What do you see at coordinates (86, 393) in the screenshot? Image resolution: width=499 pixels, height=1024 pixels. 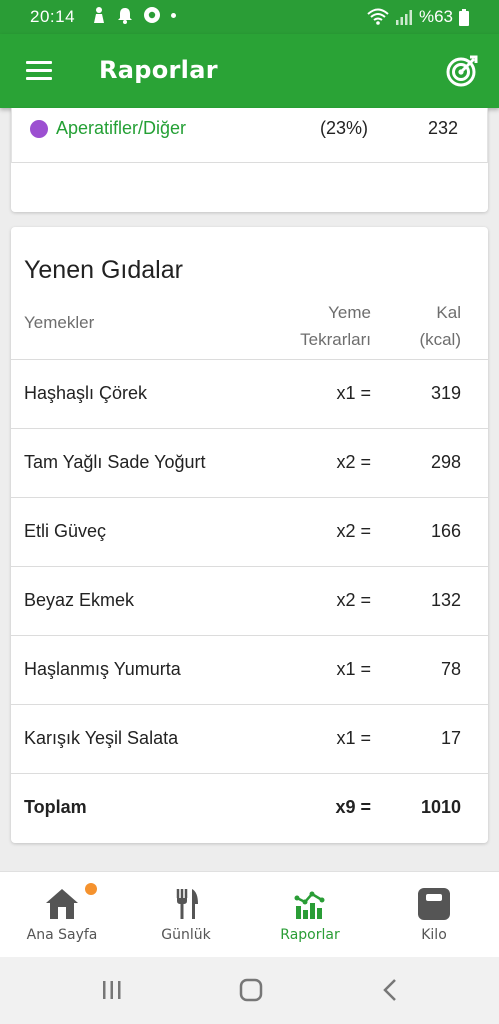 I see `food-name: Haşhaşlı Çörek` at bounding box center [86, 393].